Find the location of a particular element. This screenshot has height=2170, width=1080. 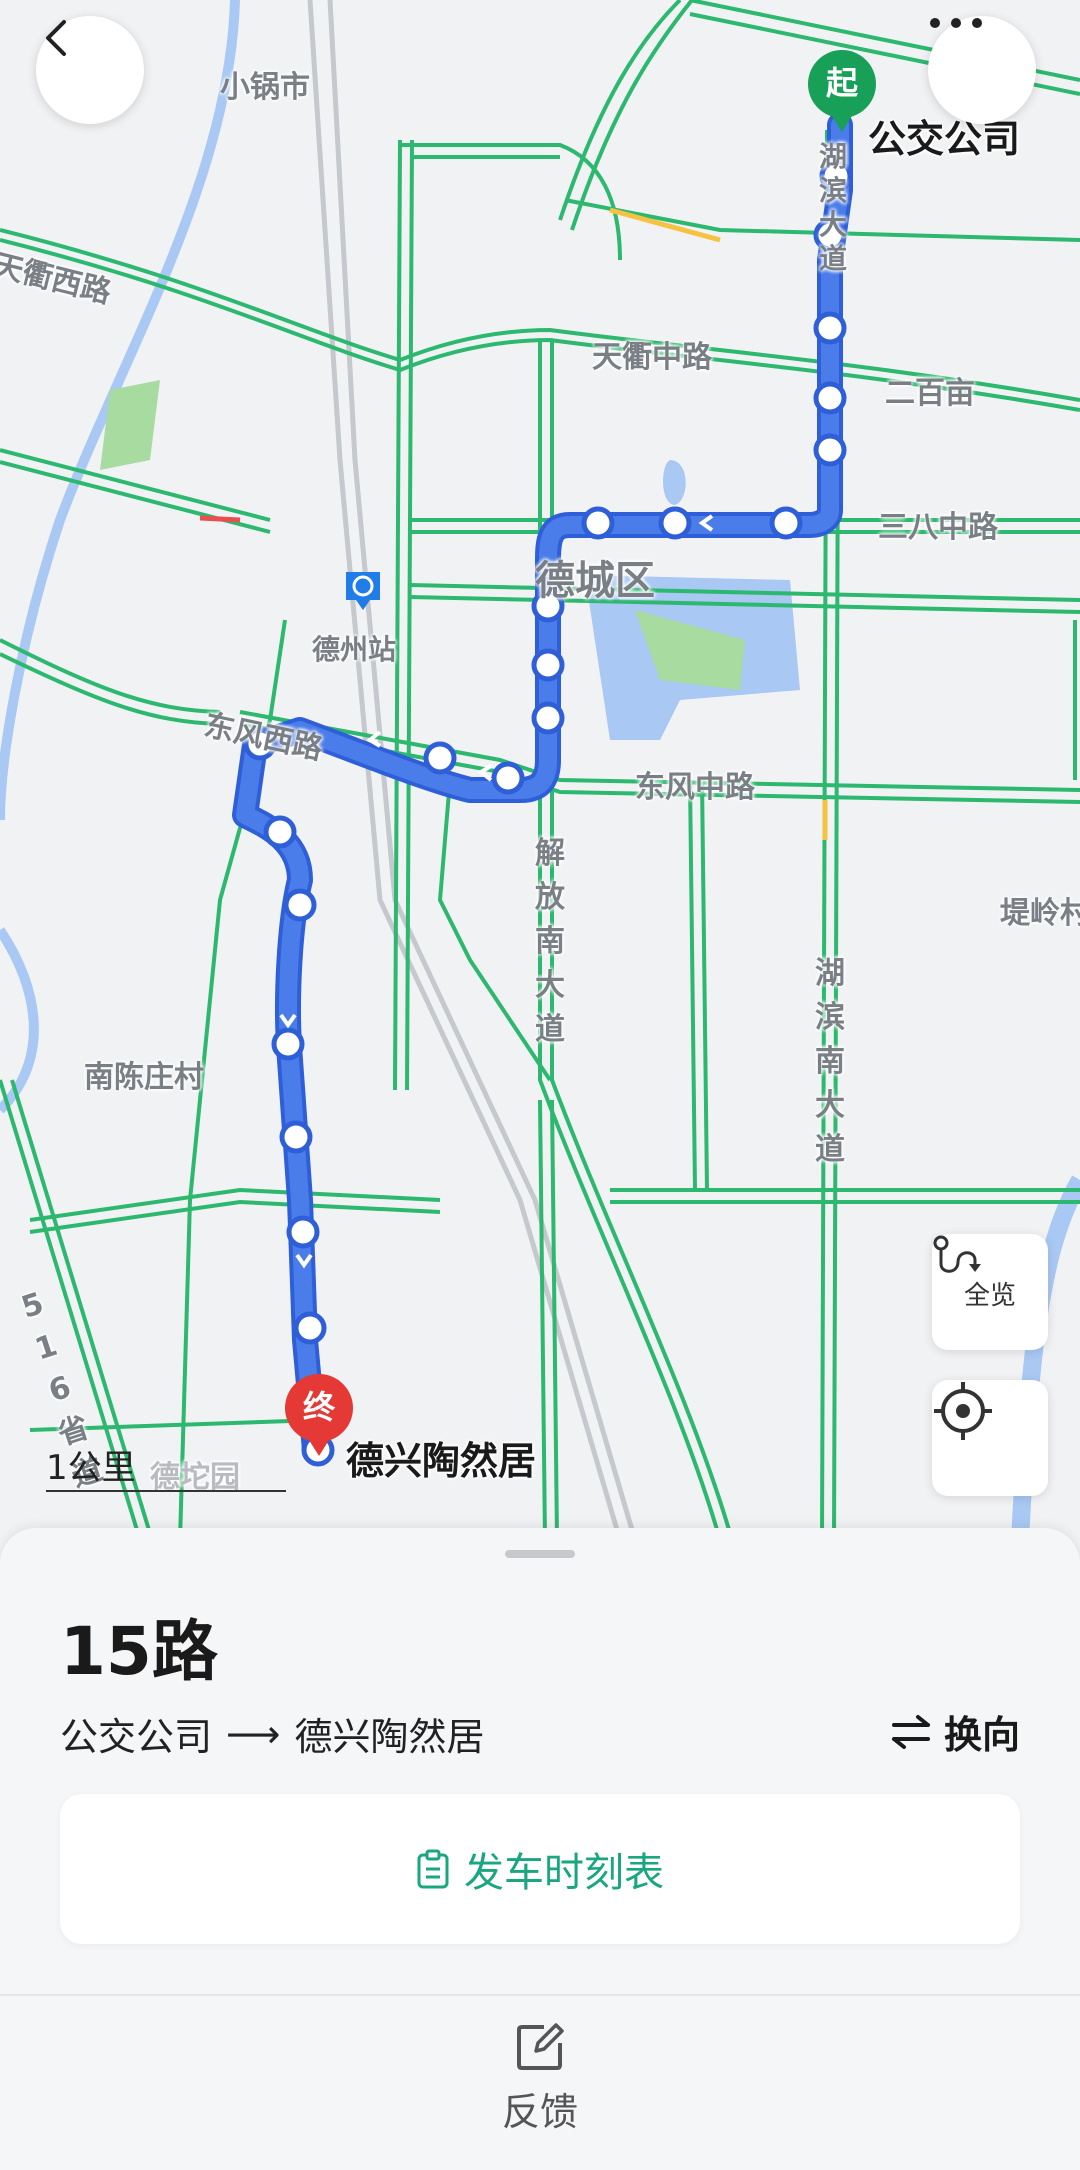

map-label: 二百亩 is located at coordinates (930, 393).